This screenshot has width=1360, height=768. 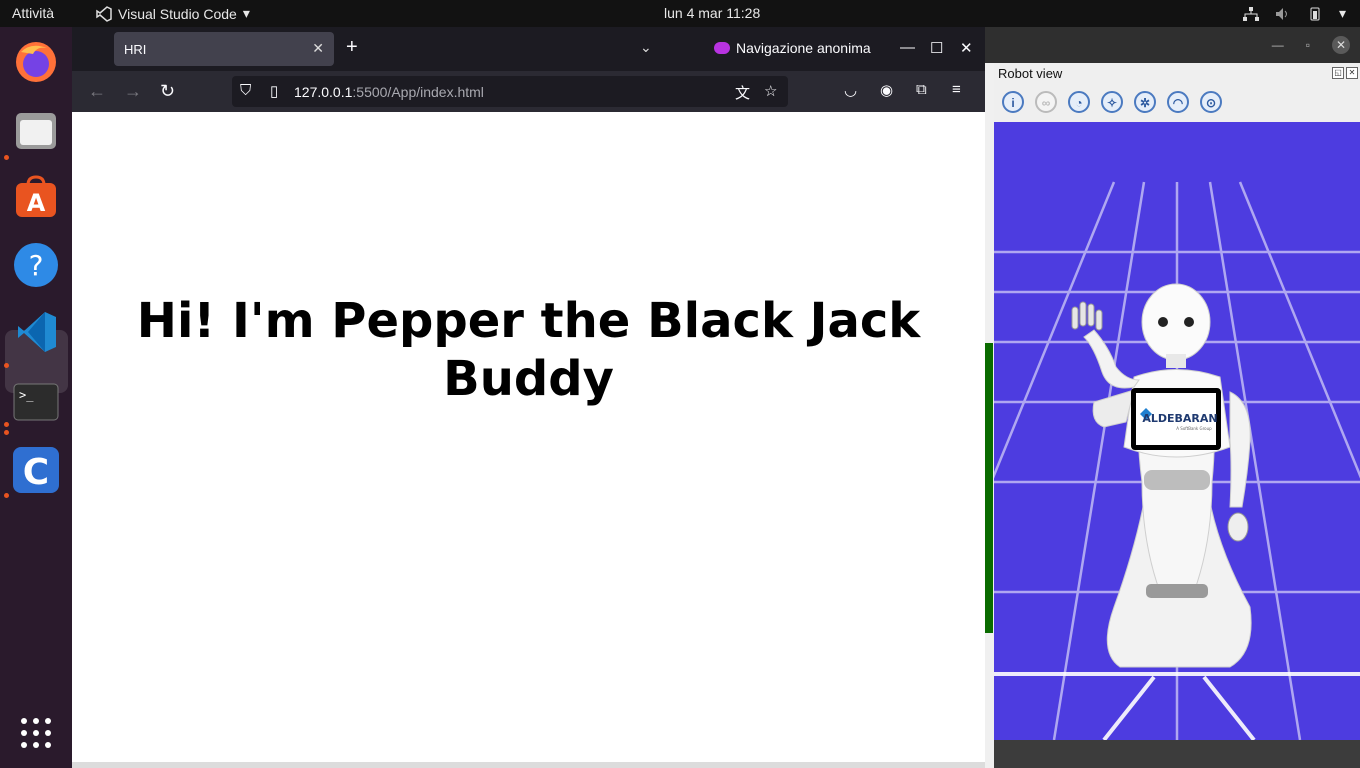 I want to click on minimize-icon: —, so click(x=1278, y=45).